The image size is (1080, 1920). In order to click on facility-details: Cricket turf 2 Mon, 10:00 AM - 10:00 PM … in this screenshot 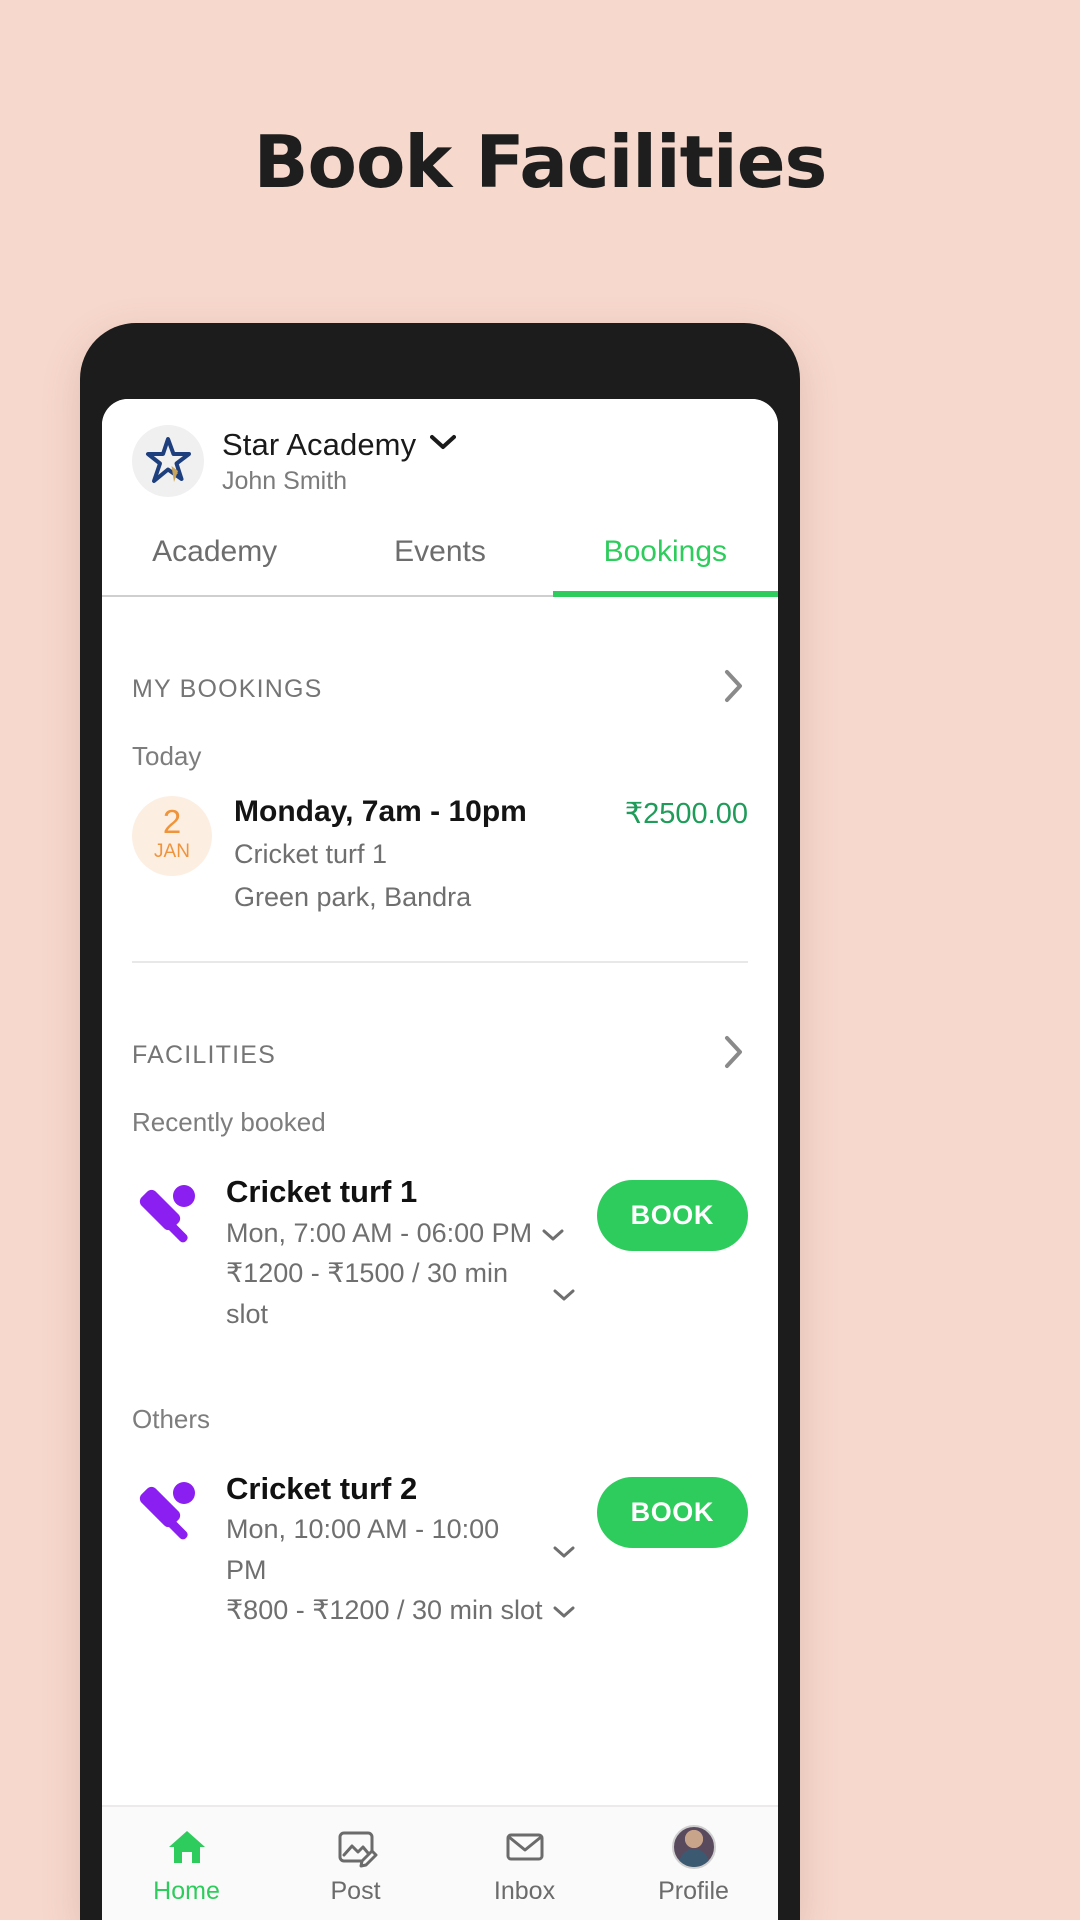, I will do `click(400, 1550)`.